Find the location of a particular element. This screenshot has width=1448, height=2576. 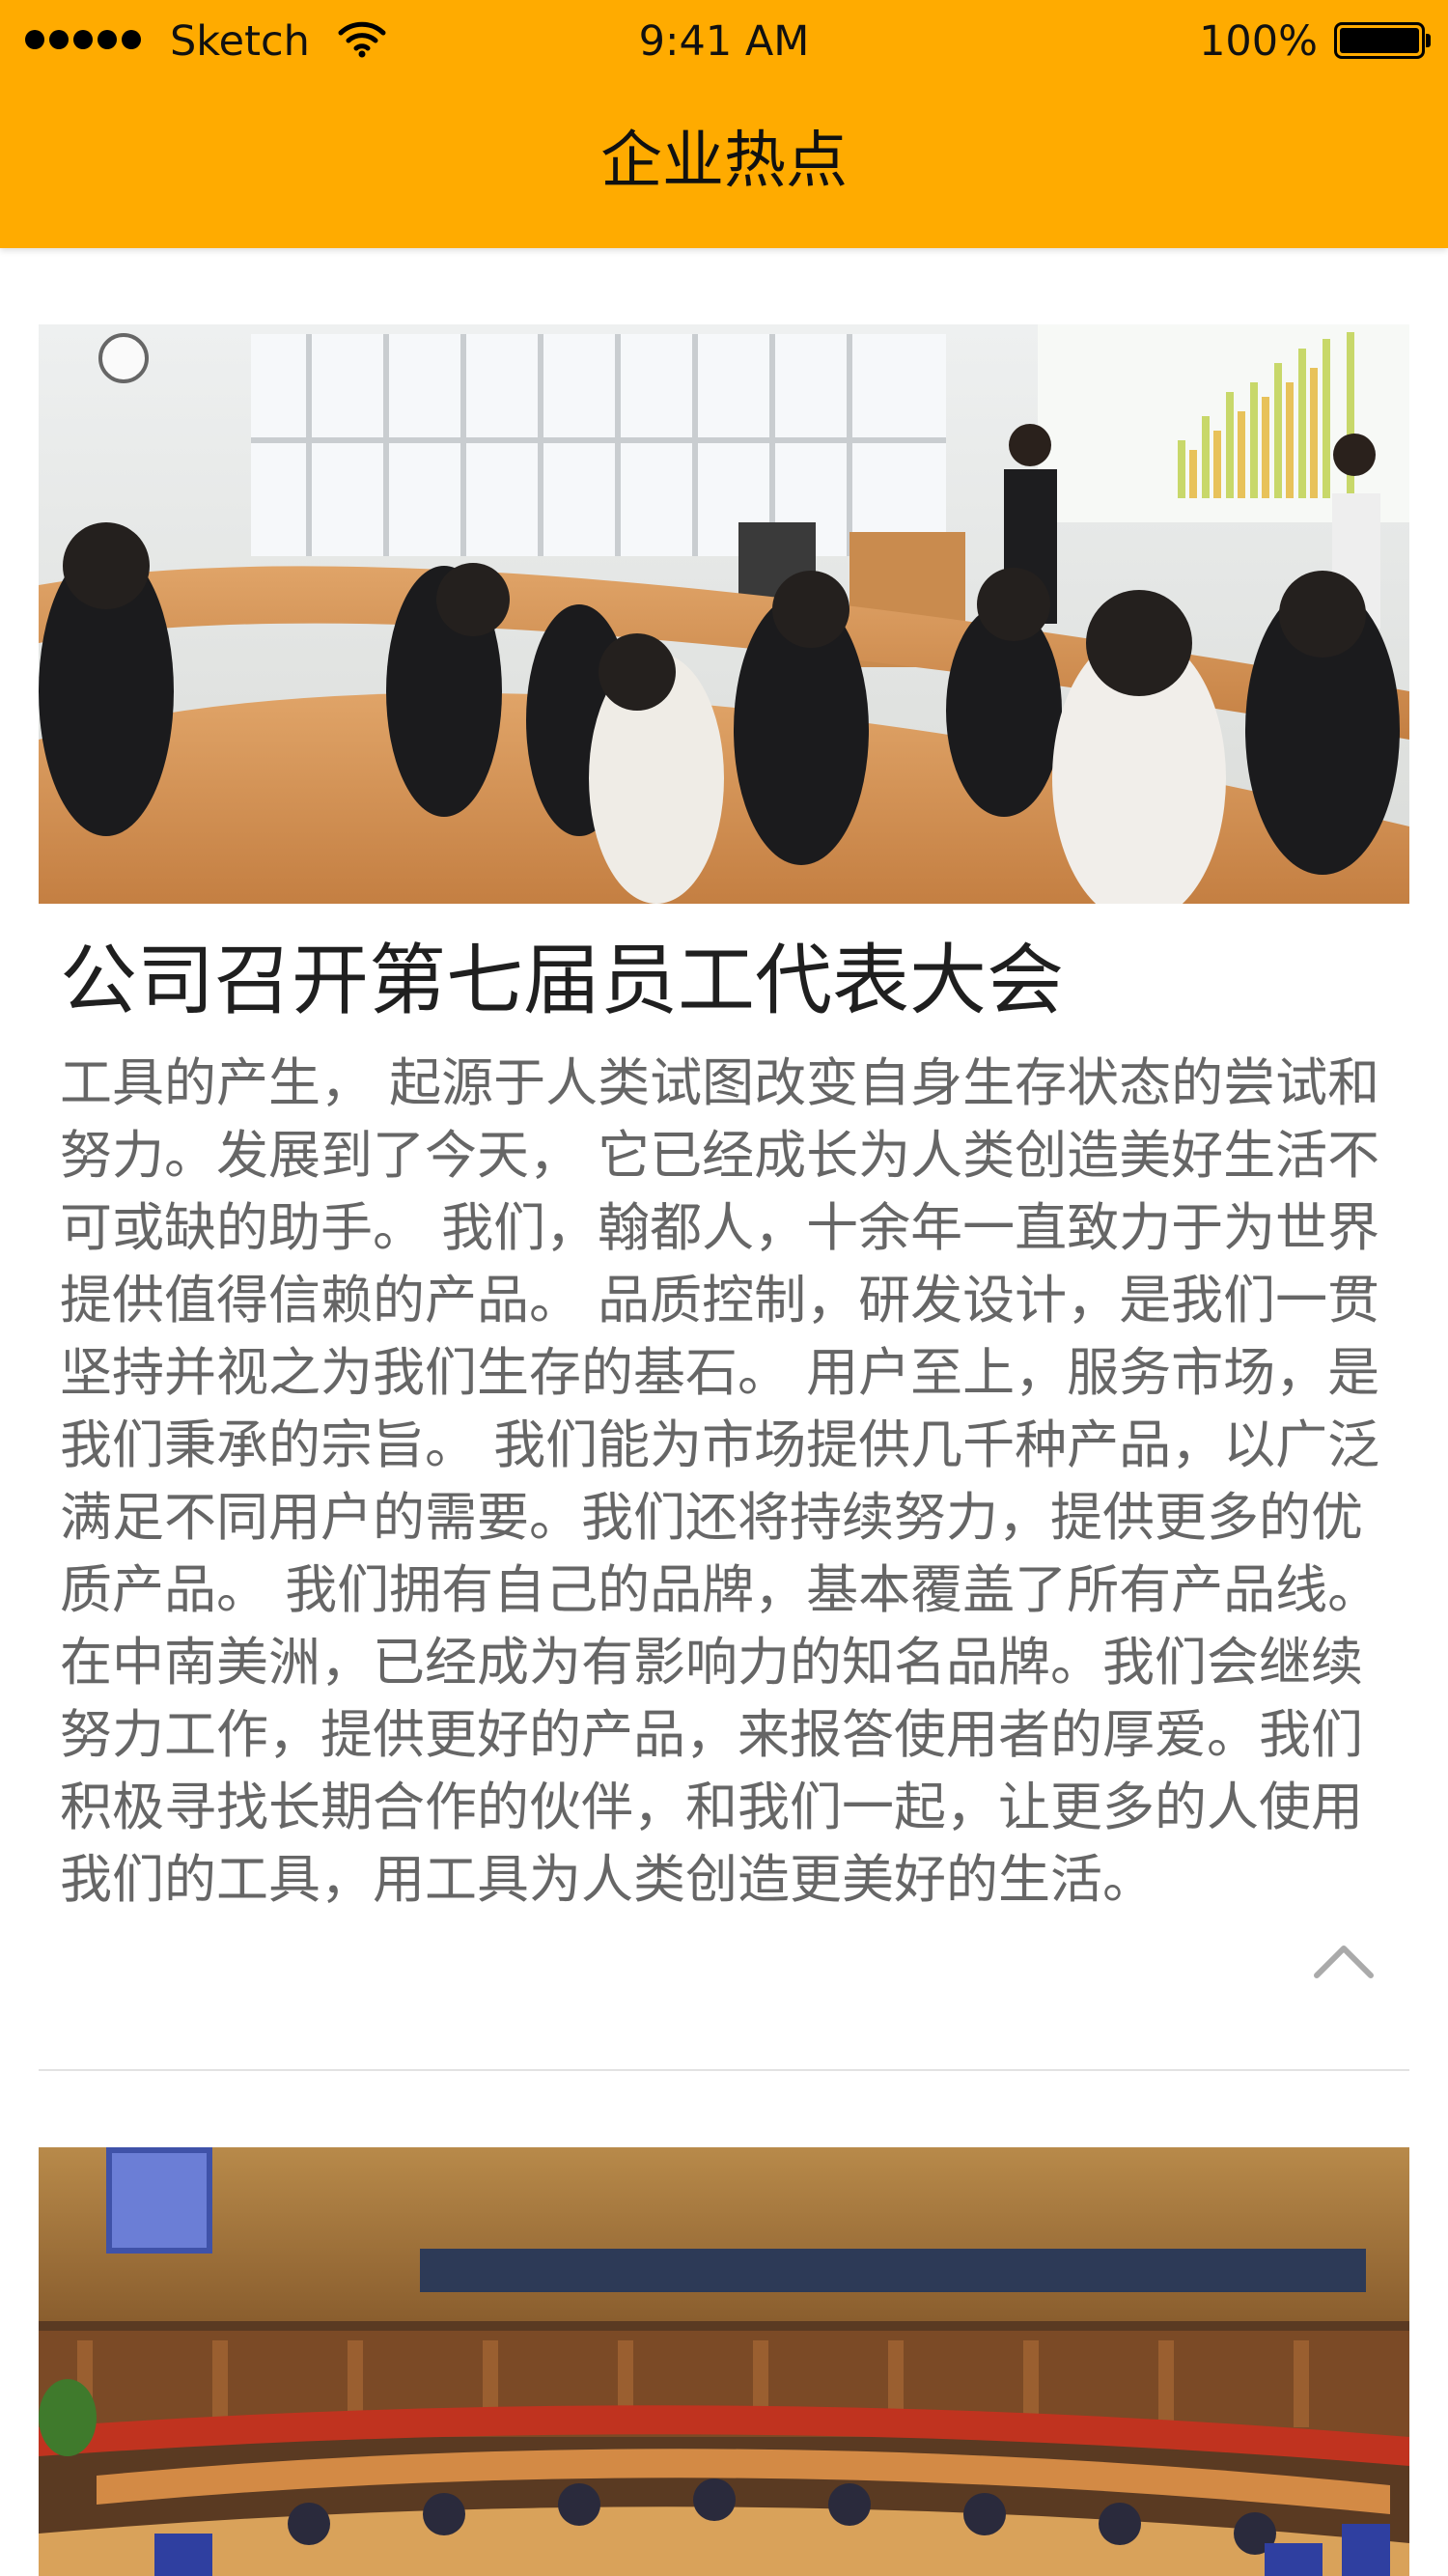

chevron-up-icon is located at coordinates (1344, 1961).